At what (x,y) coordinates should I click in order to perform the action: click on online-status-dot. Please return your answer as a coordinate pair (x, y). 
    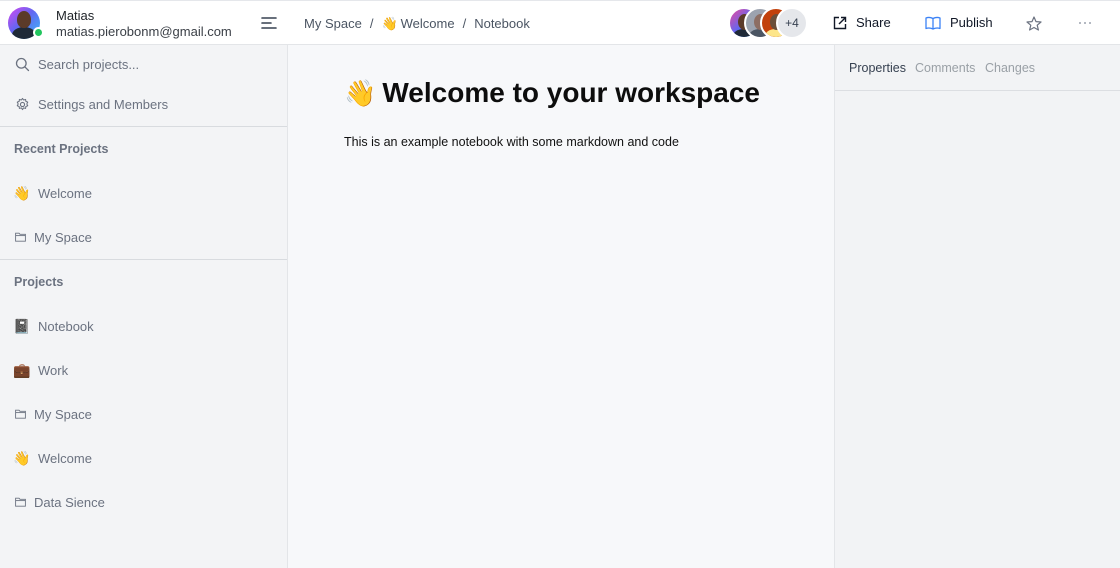
    Looking at the image, I should click on (38, 32).